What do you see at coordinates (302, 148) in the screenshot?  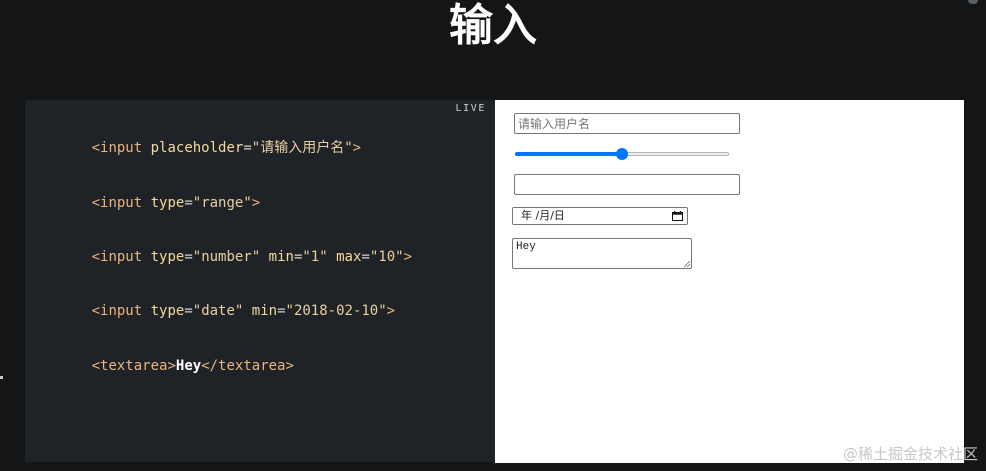 I see `code-value: "请输入用户名"` at bounding box center [302, 148].